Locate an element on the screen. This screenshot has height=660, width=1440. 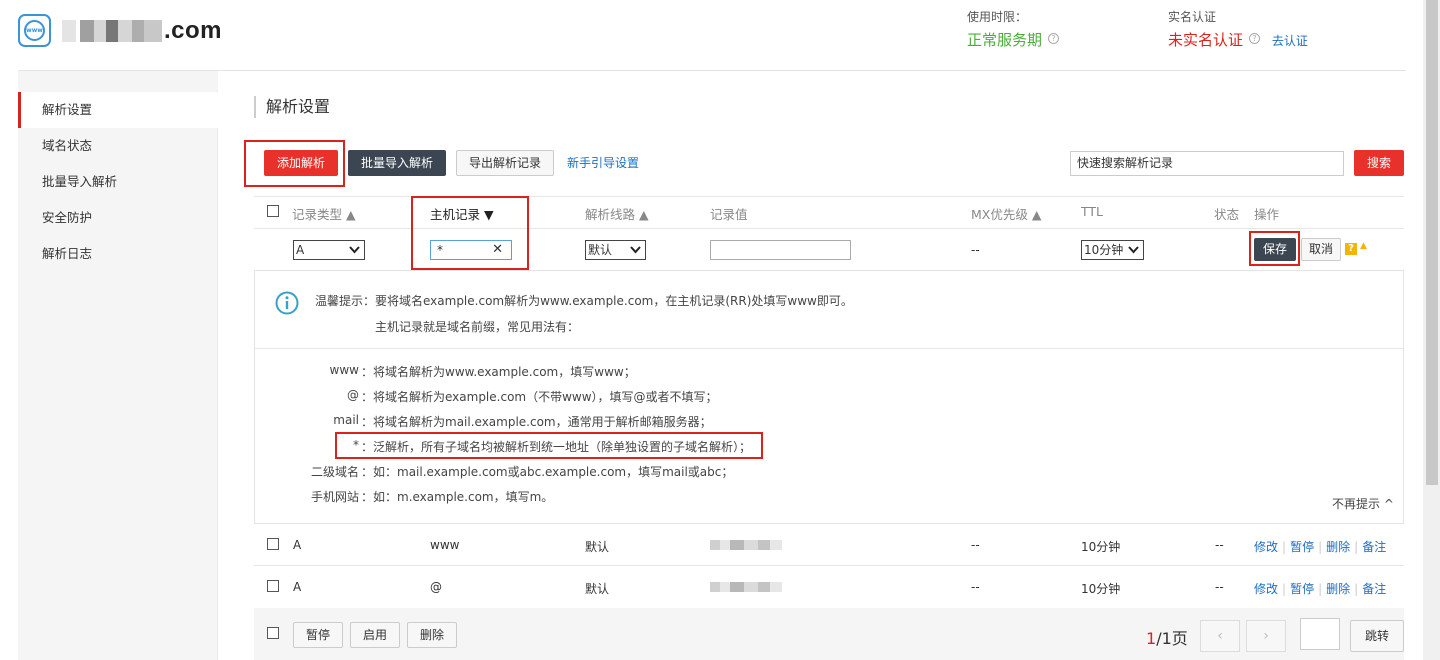
footer-select-all-checkbox is located at coordinates (273, 633).